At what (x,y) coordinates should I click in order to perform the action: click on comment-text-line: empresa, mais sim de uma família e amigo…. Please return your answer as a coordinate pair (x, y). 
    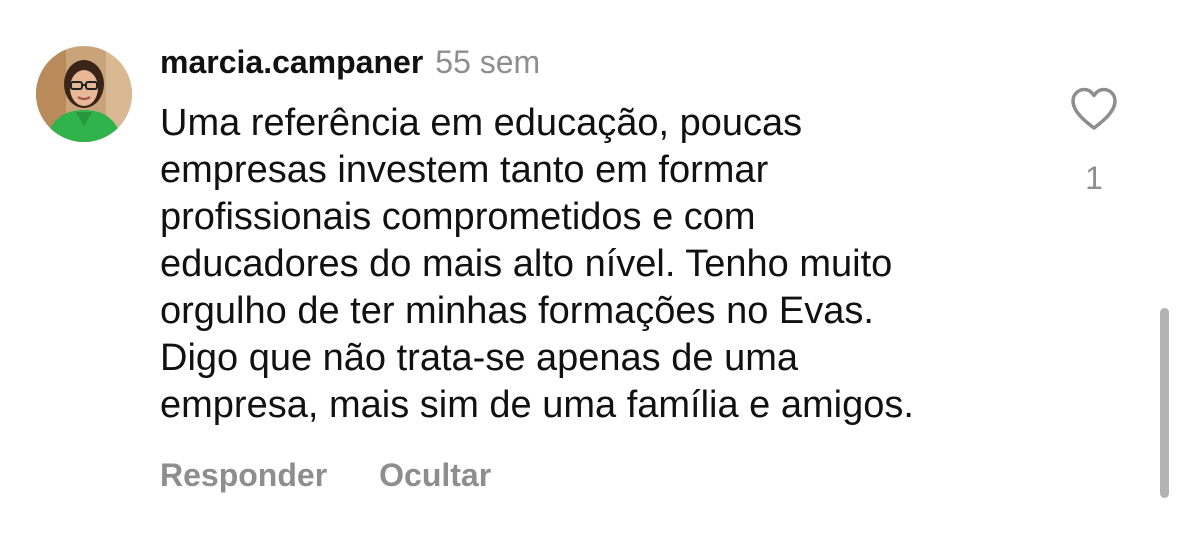
    Looking at the image, I should click on (537, 405).